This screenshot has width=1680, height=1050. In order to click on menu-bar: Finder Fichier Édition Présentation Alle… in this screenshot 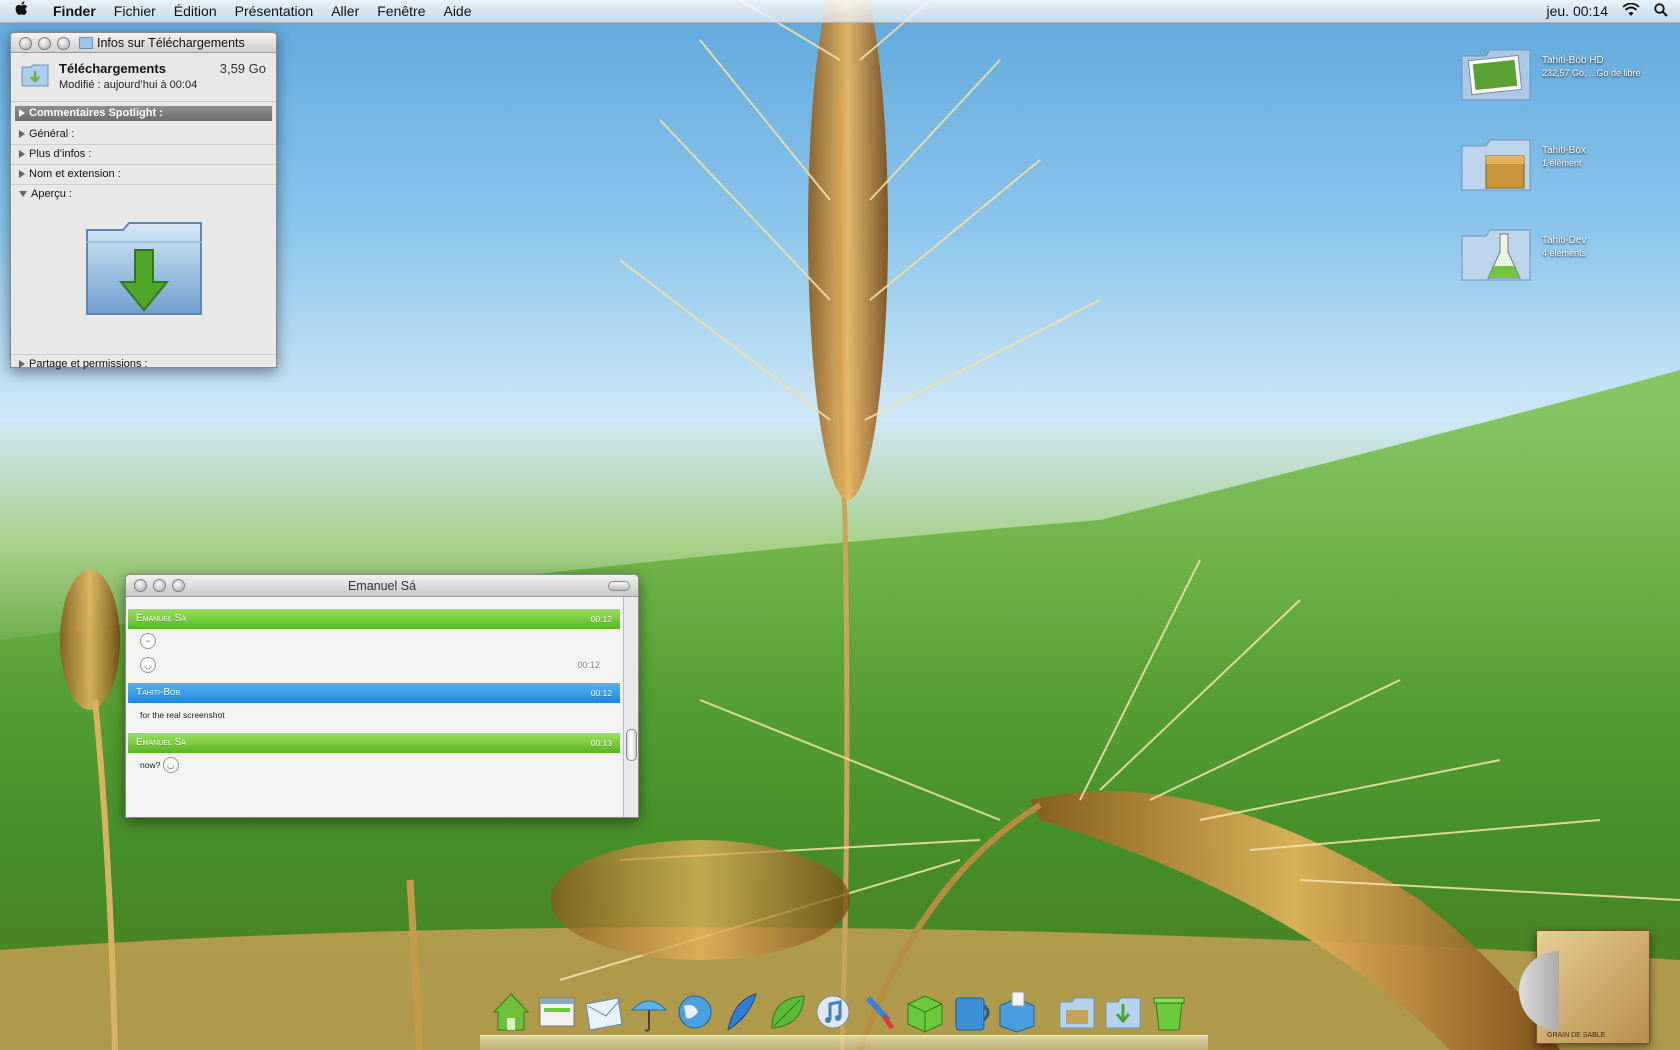, I will do `click(840, 11)`.